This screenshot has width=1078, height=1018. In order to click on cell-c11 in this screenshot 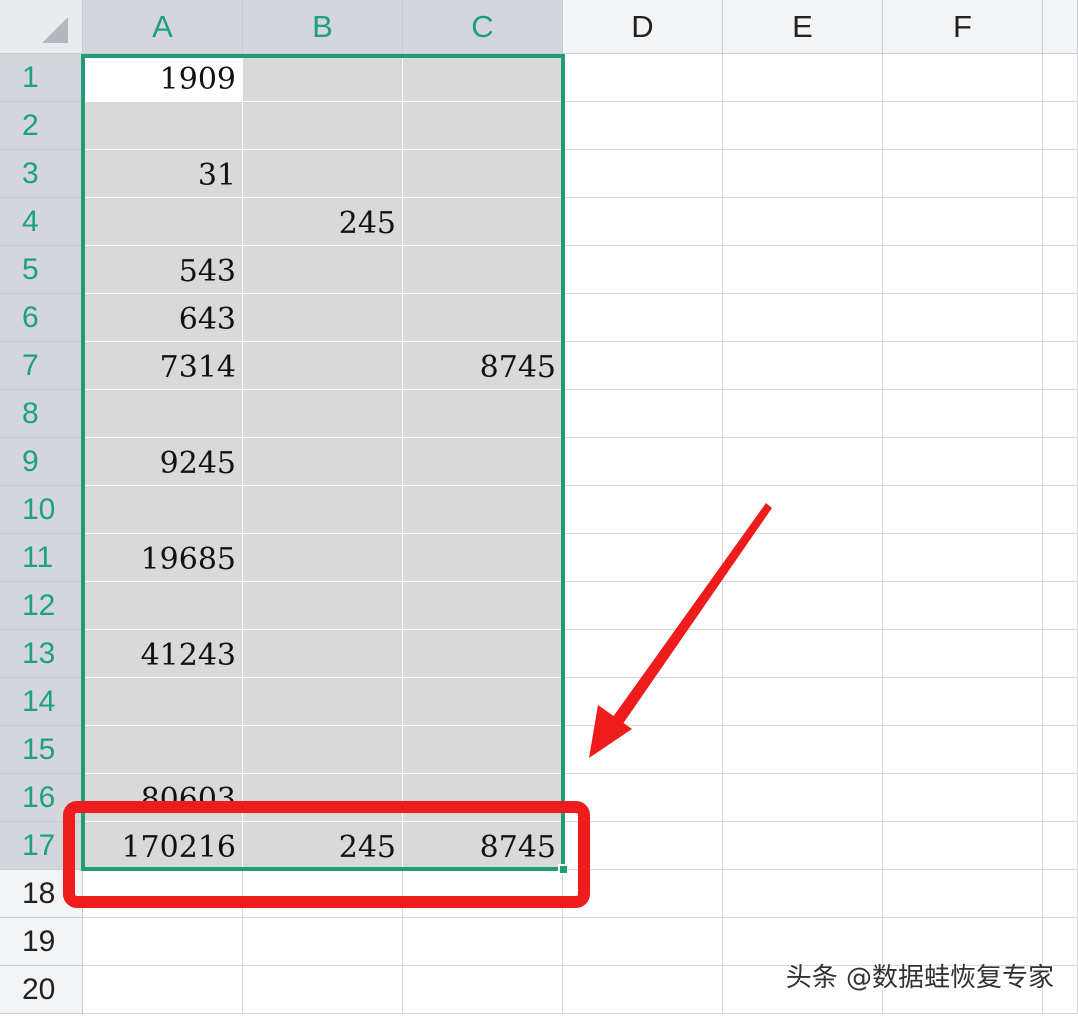, I will do `click(483, 558)`.